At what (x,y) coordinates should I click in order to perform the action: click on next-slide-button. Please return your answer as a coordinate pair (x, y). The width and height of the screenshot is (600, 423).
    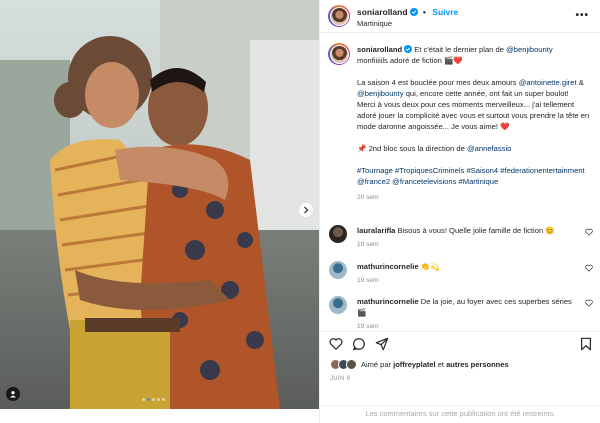
    Looking at the image, I should click on (306, 210).